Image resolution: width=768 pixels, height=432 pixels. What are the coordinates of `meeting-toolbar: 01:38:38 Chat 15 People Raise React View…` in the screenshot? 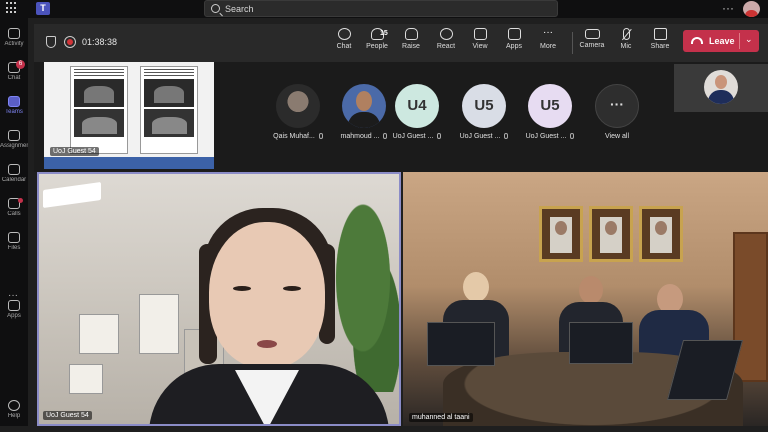 It's located at (401, 43).